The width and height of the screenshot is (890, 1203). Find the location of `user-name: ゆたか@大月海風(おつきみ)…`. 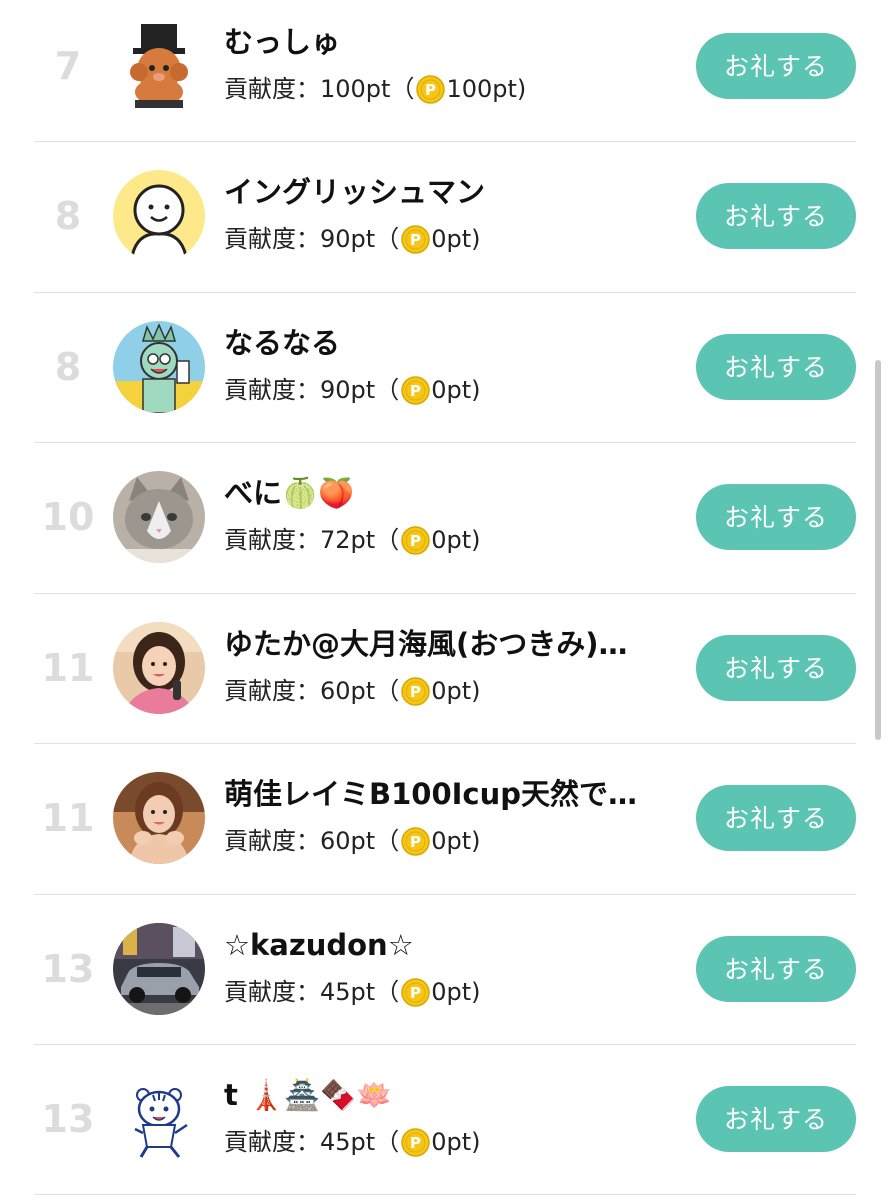

user-name: ゆたか@大月海風(おつきみ)… is located at coordinates (451, 644).